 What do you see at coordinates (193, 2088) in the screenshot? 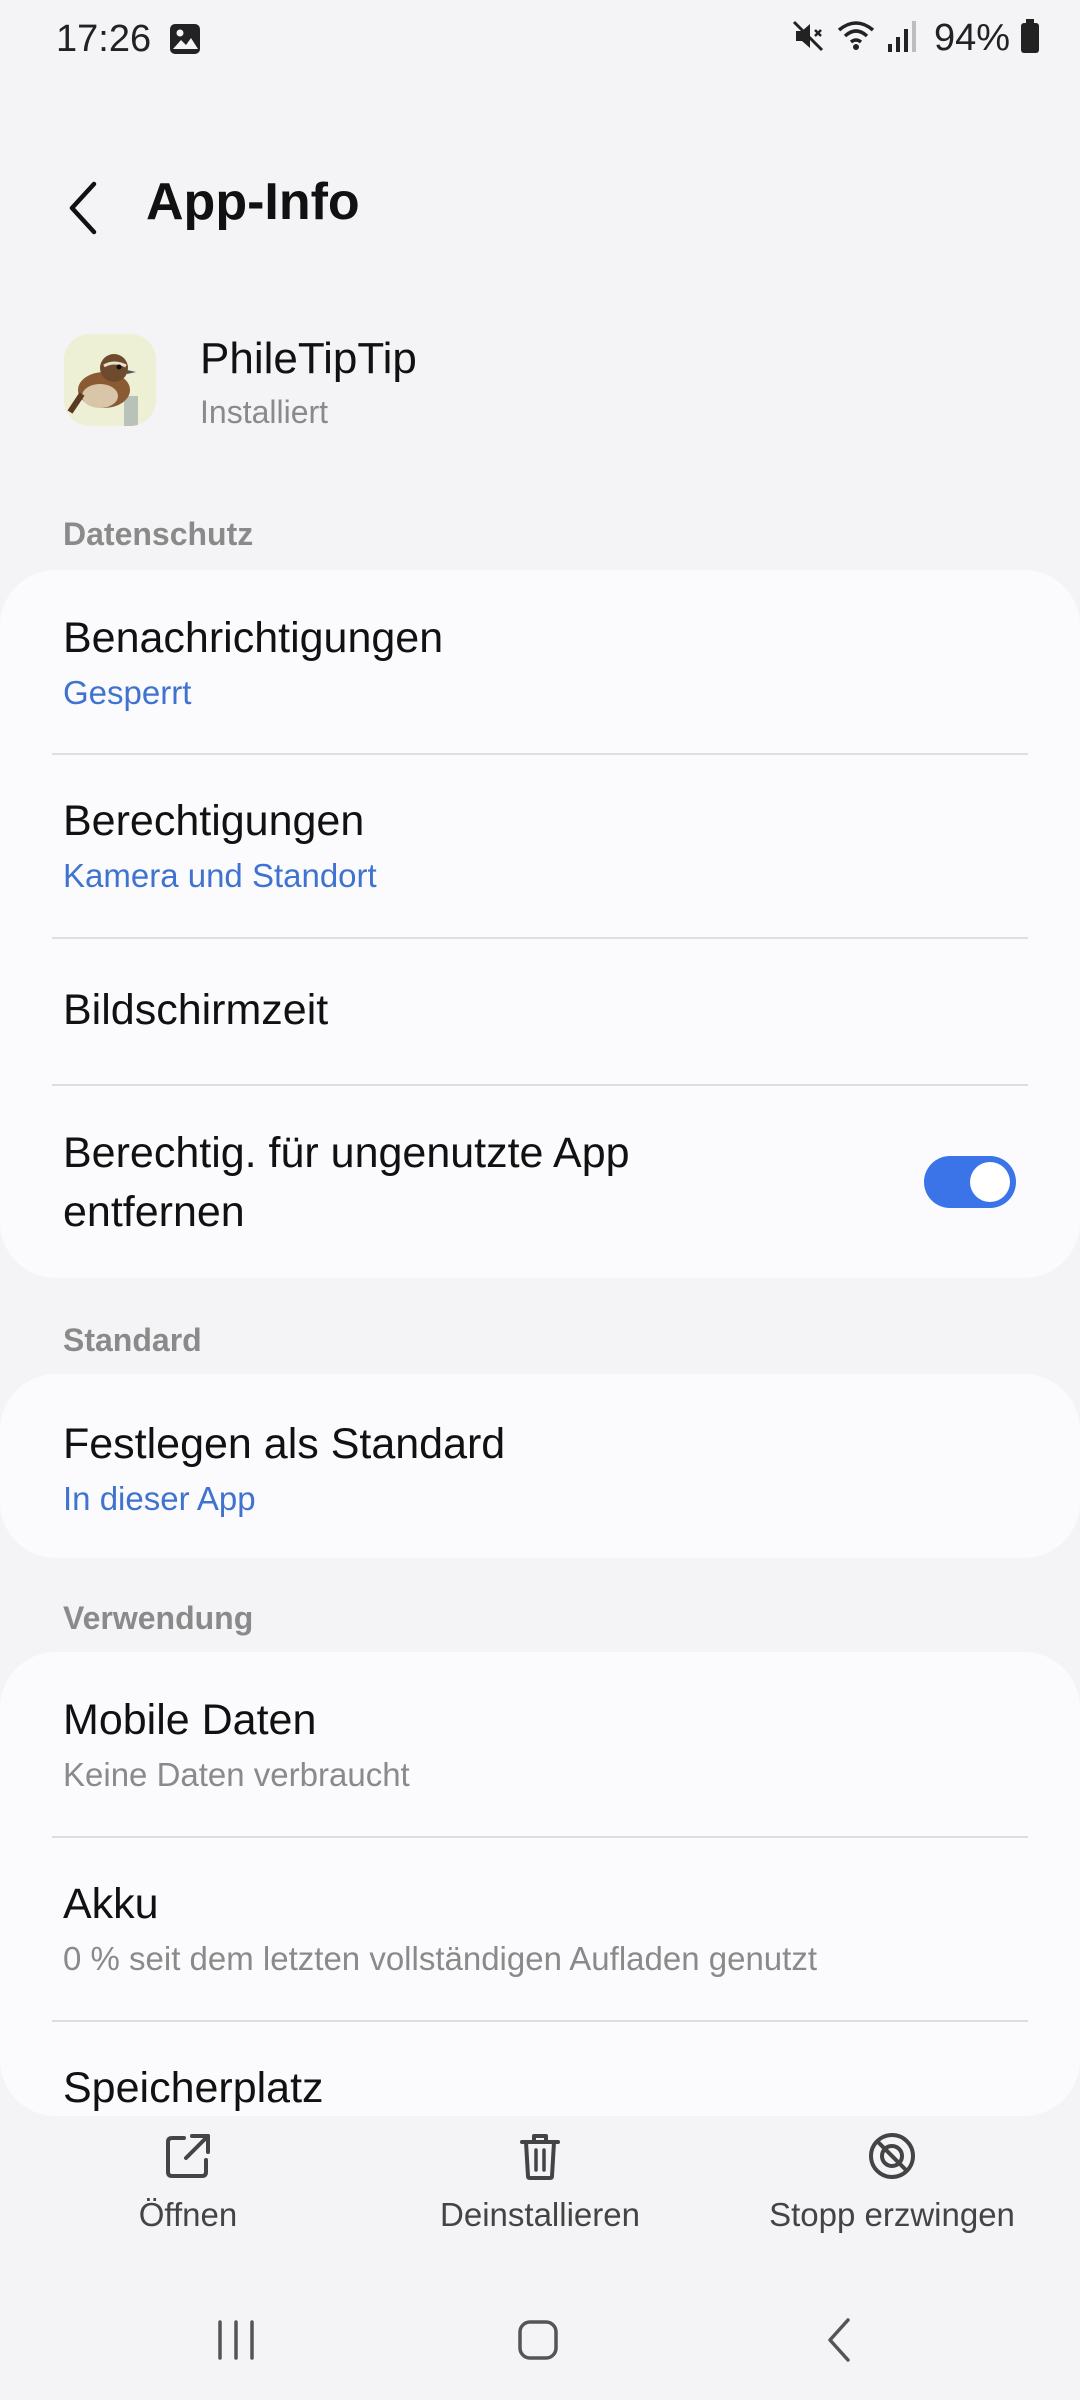
I see `storage-title: Speicherplatz` at bounding box center [193, 2088].